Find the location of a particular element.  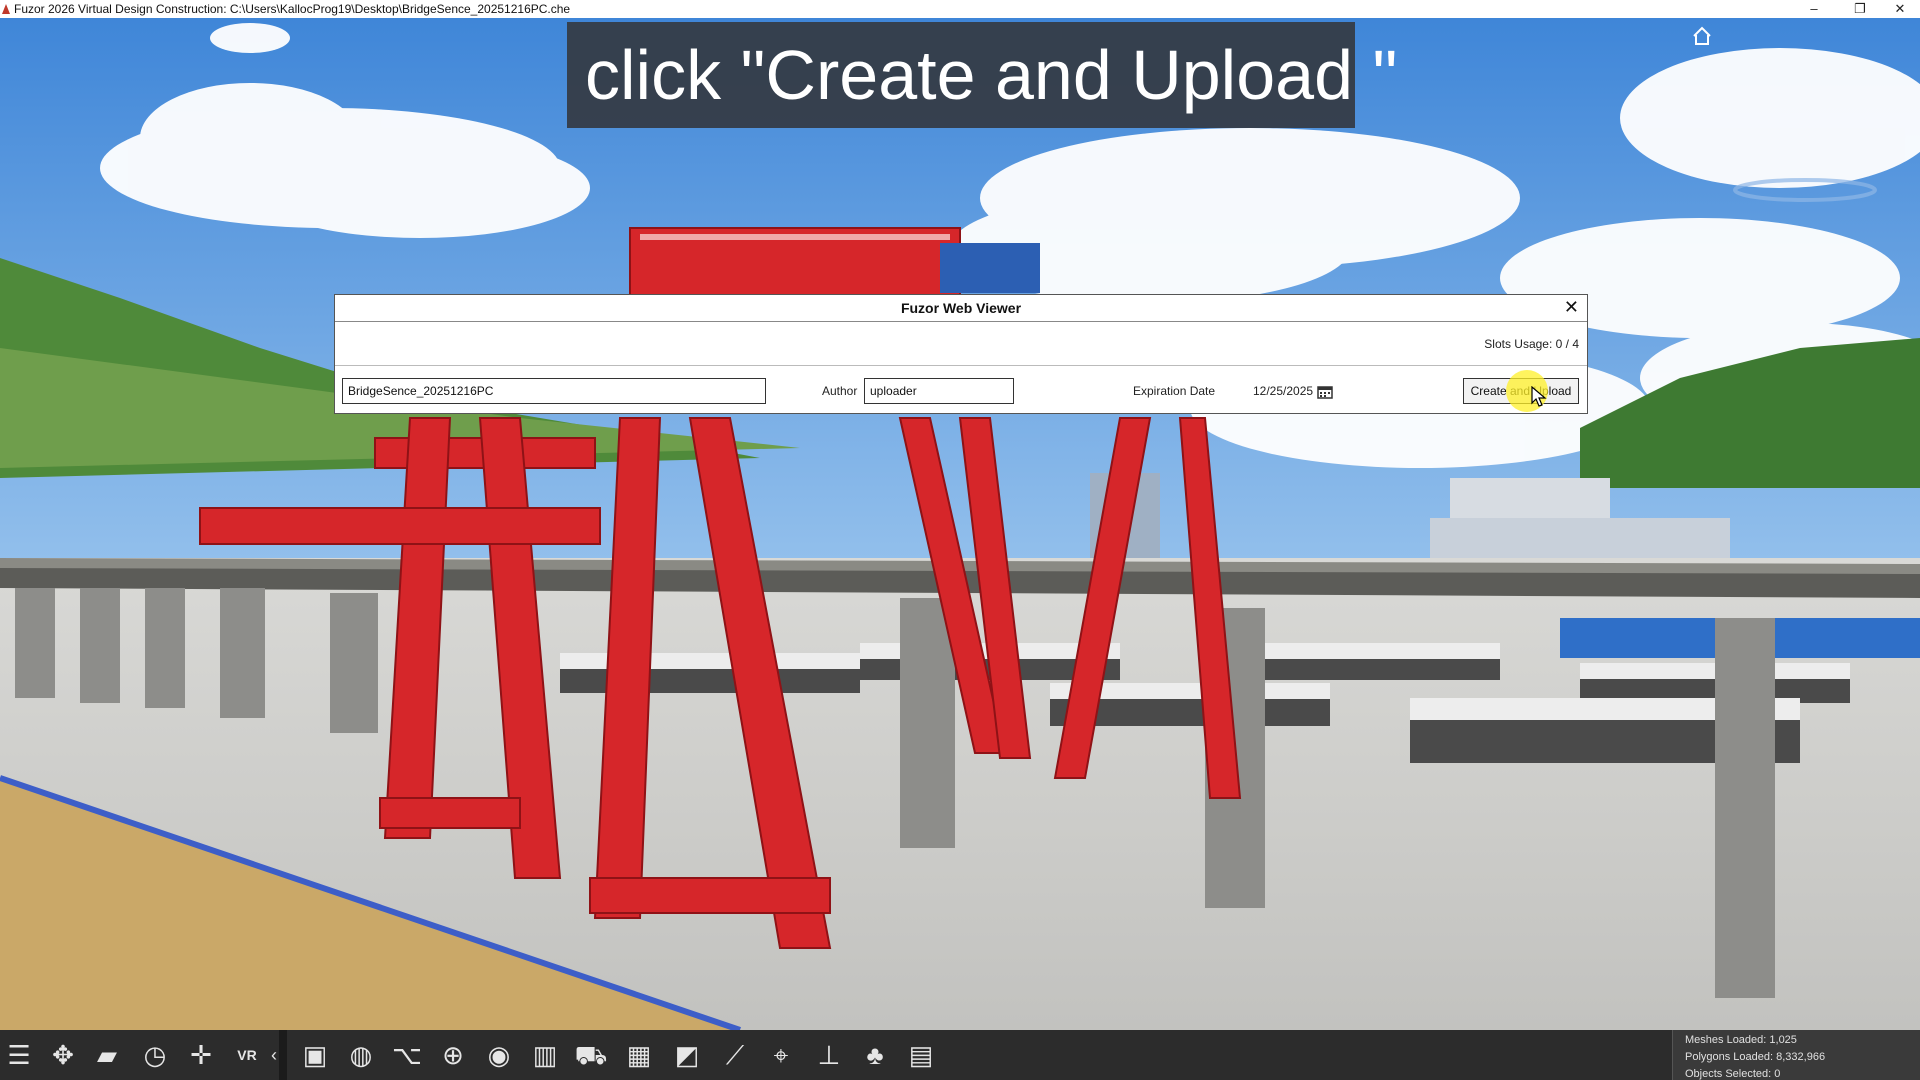

close-icon: ✕ is located at coordinates (1571, 307).